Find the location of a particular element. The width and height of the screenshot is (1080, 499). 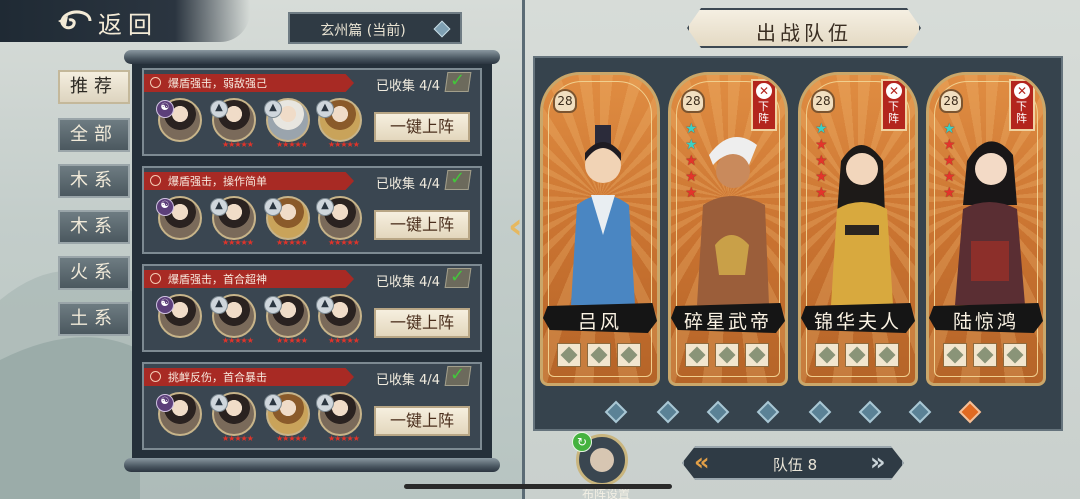

back-button-label: 返回 is located at coordinates (128, 22).